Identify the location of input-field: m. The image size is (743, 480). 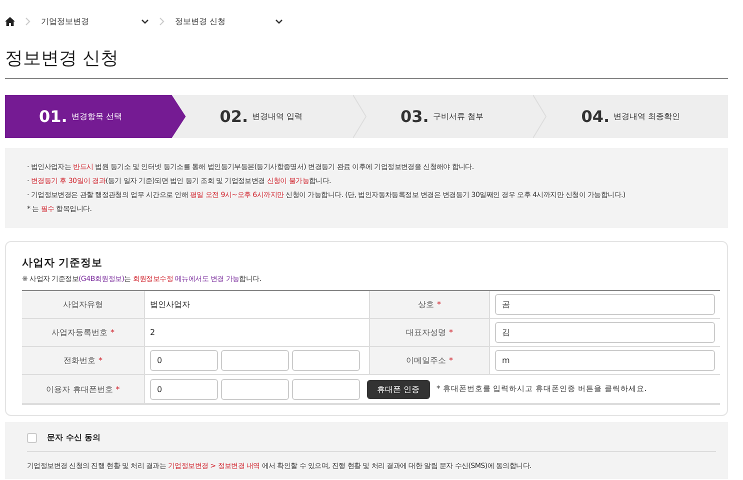
(605, 360).